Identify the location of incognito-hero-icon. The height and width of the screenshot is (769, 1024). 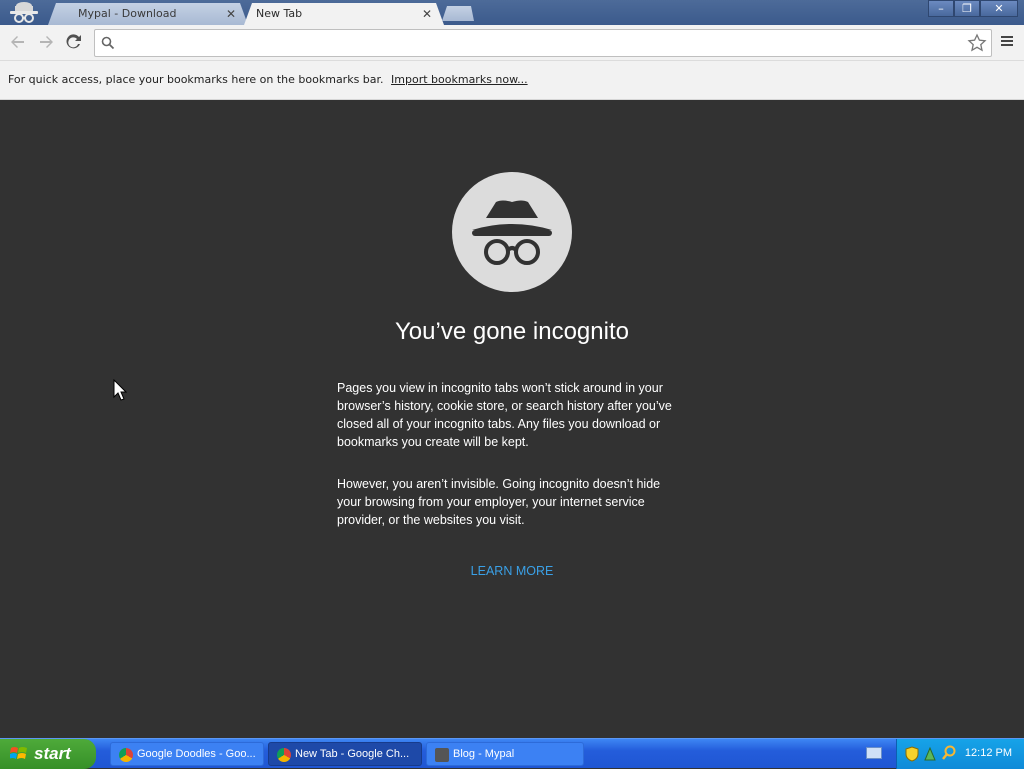
(512, 232).